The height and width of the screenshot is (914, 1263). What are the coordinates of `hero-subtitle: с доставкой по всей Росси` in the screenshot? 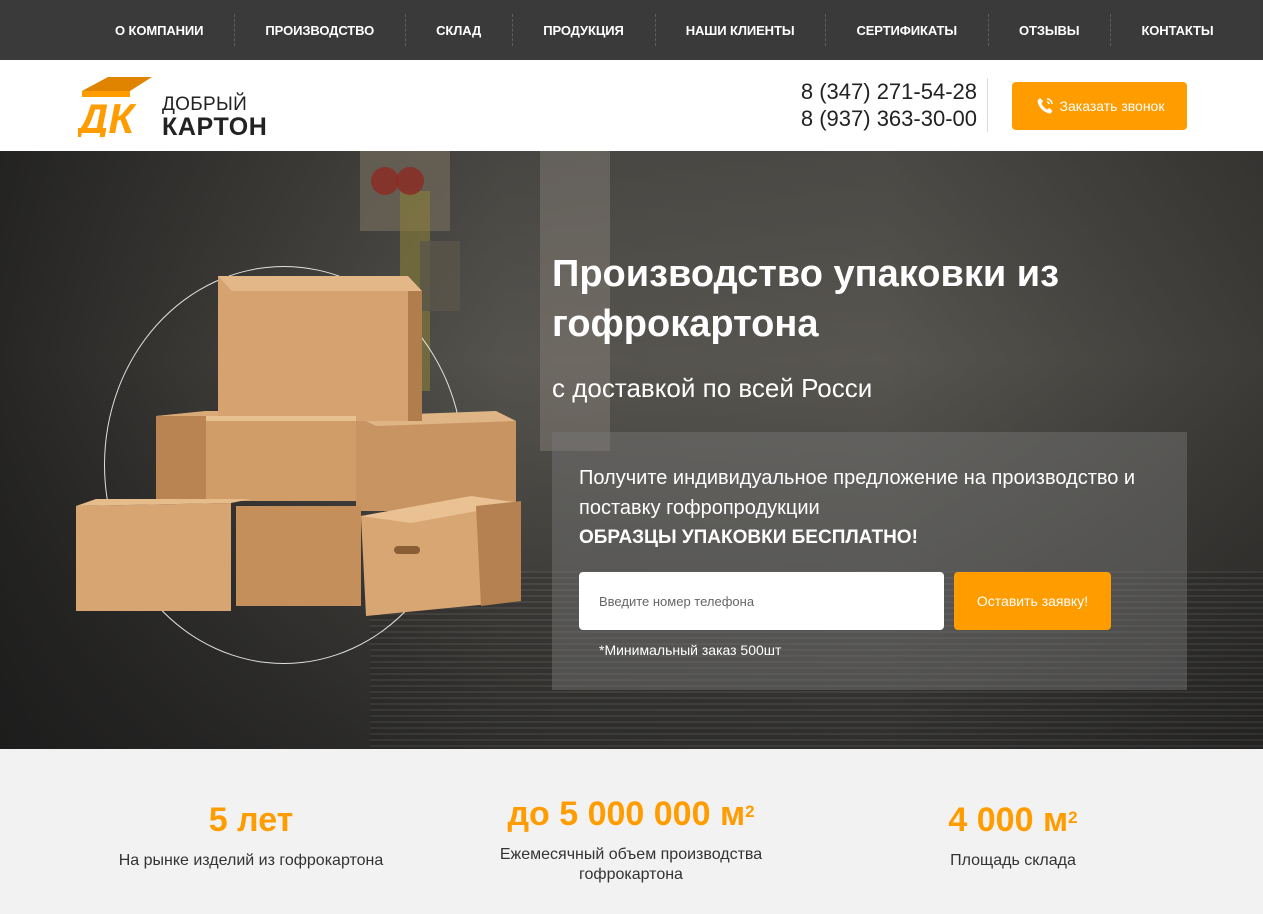 It's located at (712, 388).